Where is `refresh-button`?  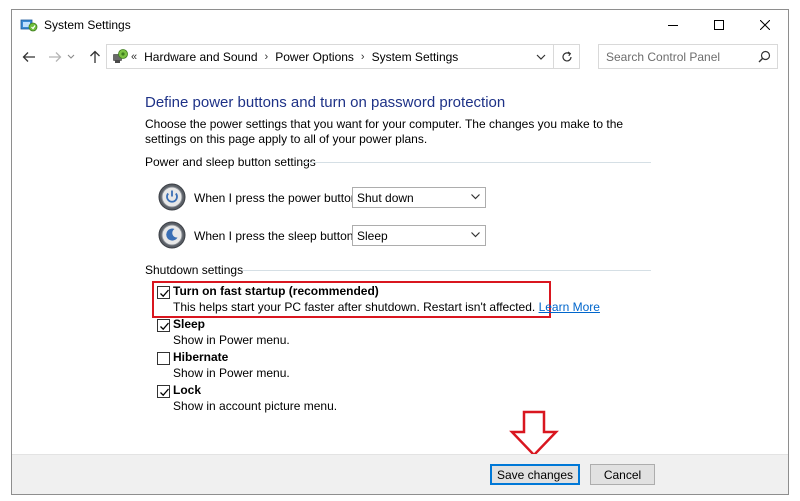
refresh-button is located at coordinates (566, 56).